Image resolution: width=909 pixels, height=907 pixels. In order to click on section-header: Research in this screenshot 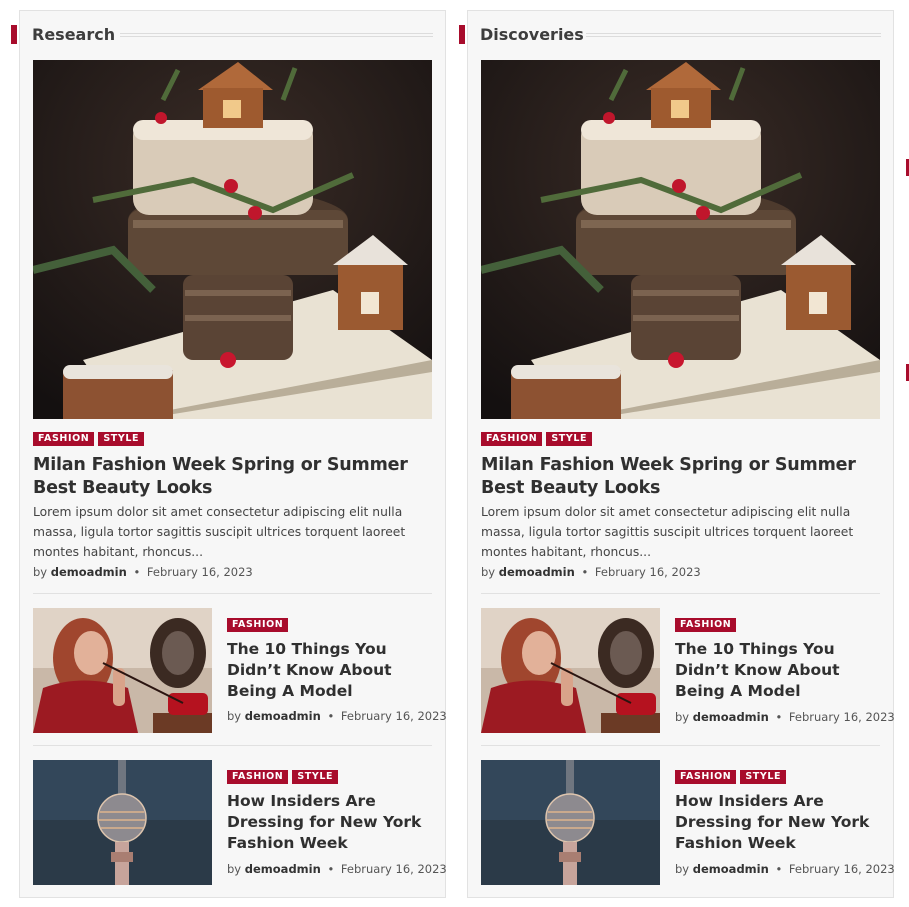, I will do `click(222, 35)`.